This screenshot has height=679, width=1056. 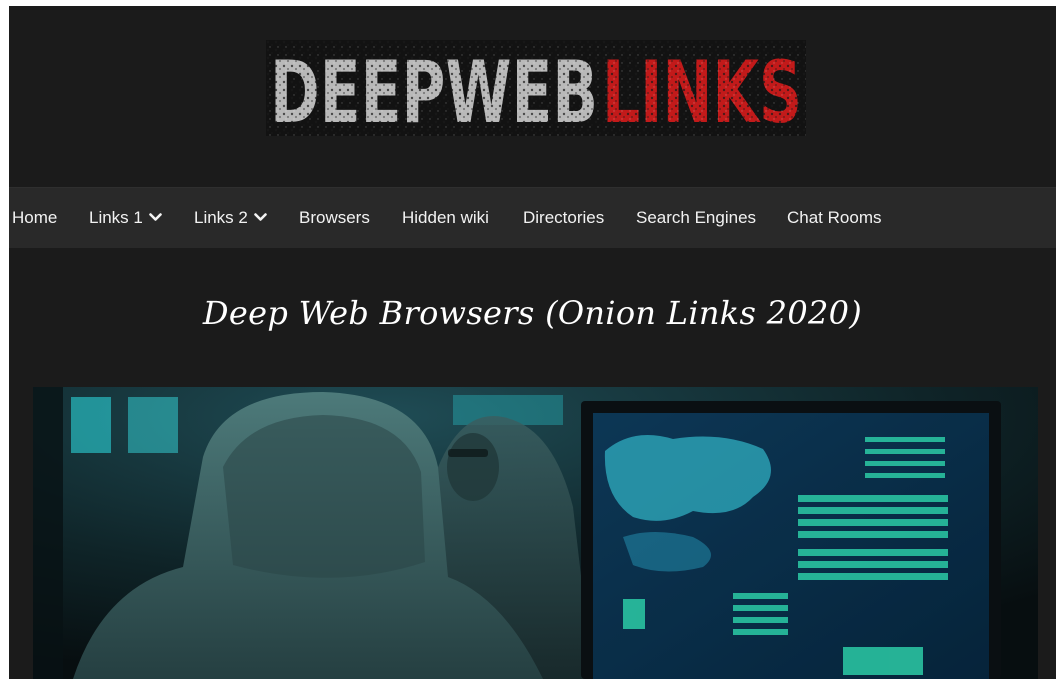 I want to click on nav-item-hidden-wiki: Hidden wiki, so click(x=445, y=218).